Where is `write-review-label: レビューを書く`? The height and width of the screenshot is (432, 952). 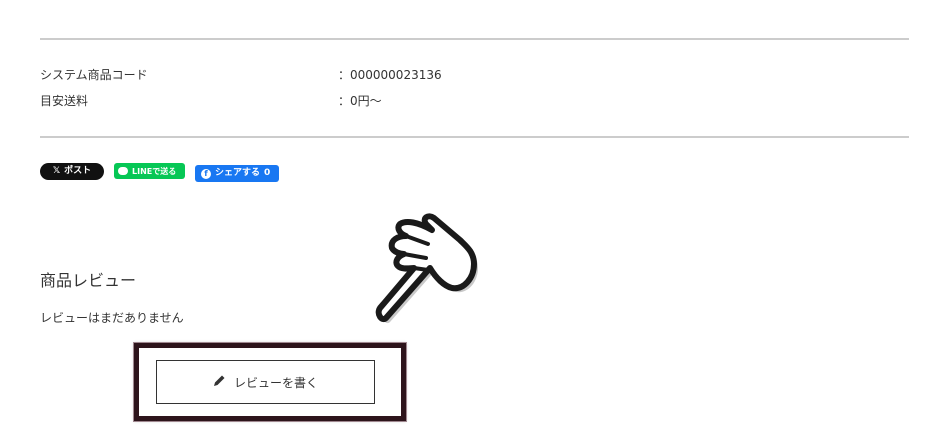 write-review-label: レビューを書く is located at coordinates (275, 382).